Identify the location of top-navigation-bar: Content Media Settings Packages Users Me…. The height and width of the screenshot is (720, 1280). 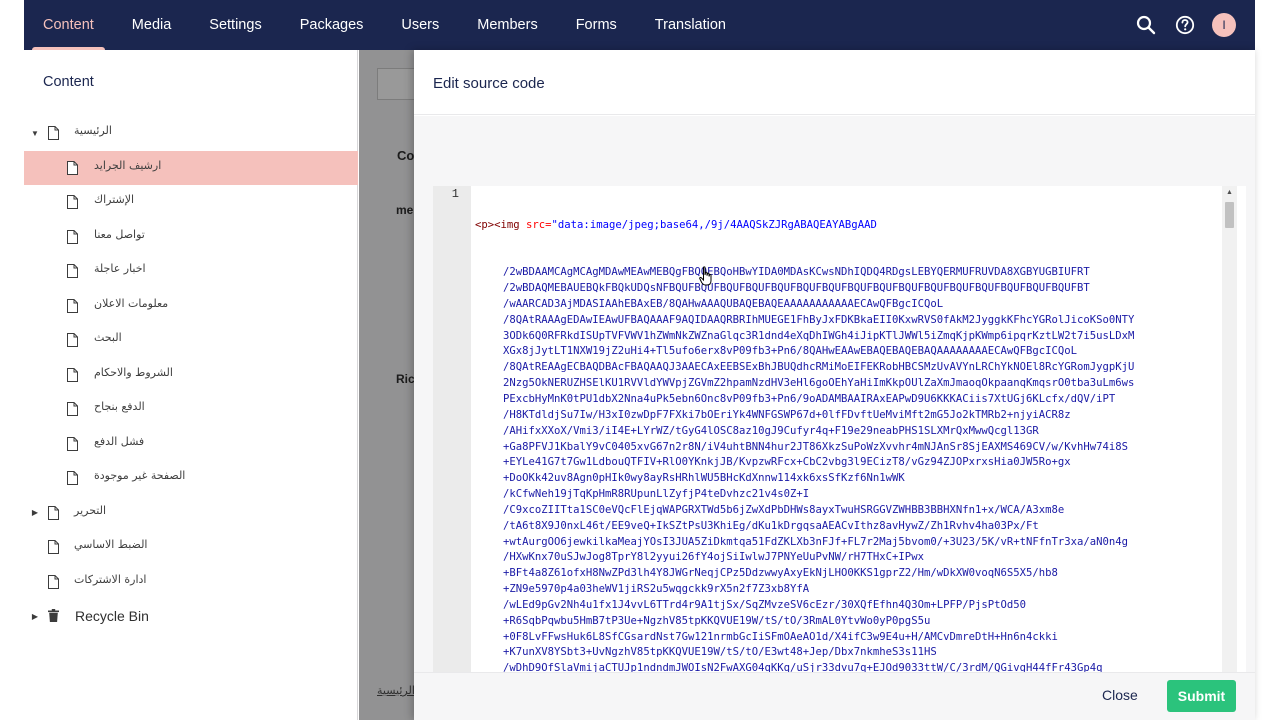
(639, 25).